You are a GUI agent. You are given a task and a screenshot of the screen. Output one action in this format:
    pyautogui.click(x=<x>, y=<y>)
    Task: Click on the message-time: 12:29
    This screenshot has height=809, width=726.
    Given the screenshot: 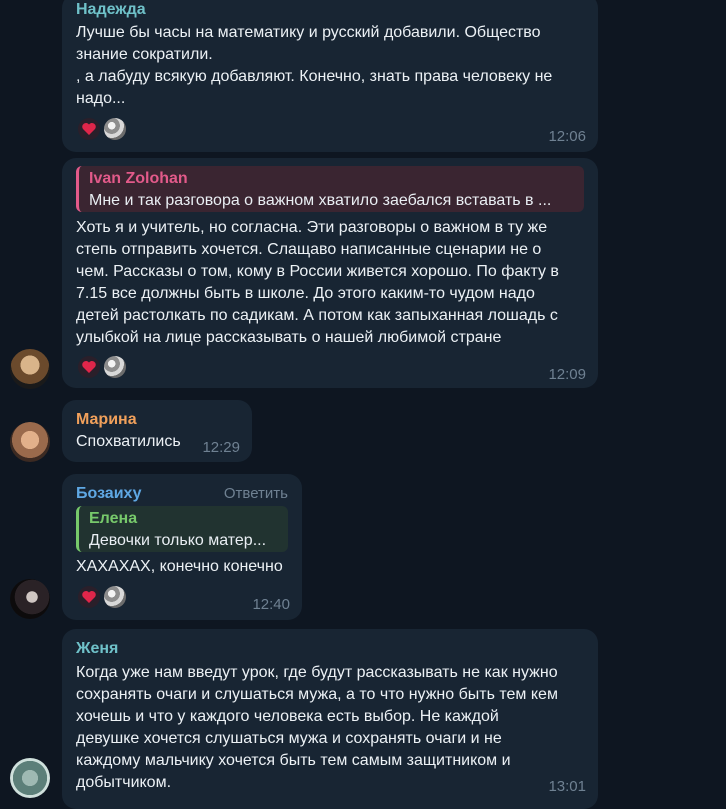 What is the action you would take?
    pyautogui.click(x=221, y=447)
    